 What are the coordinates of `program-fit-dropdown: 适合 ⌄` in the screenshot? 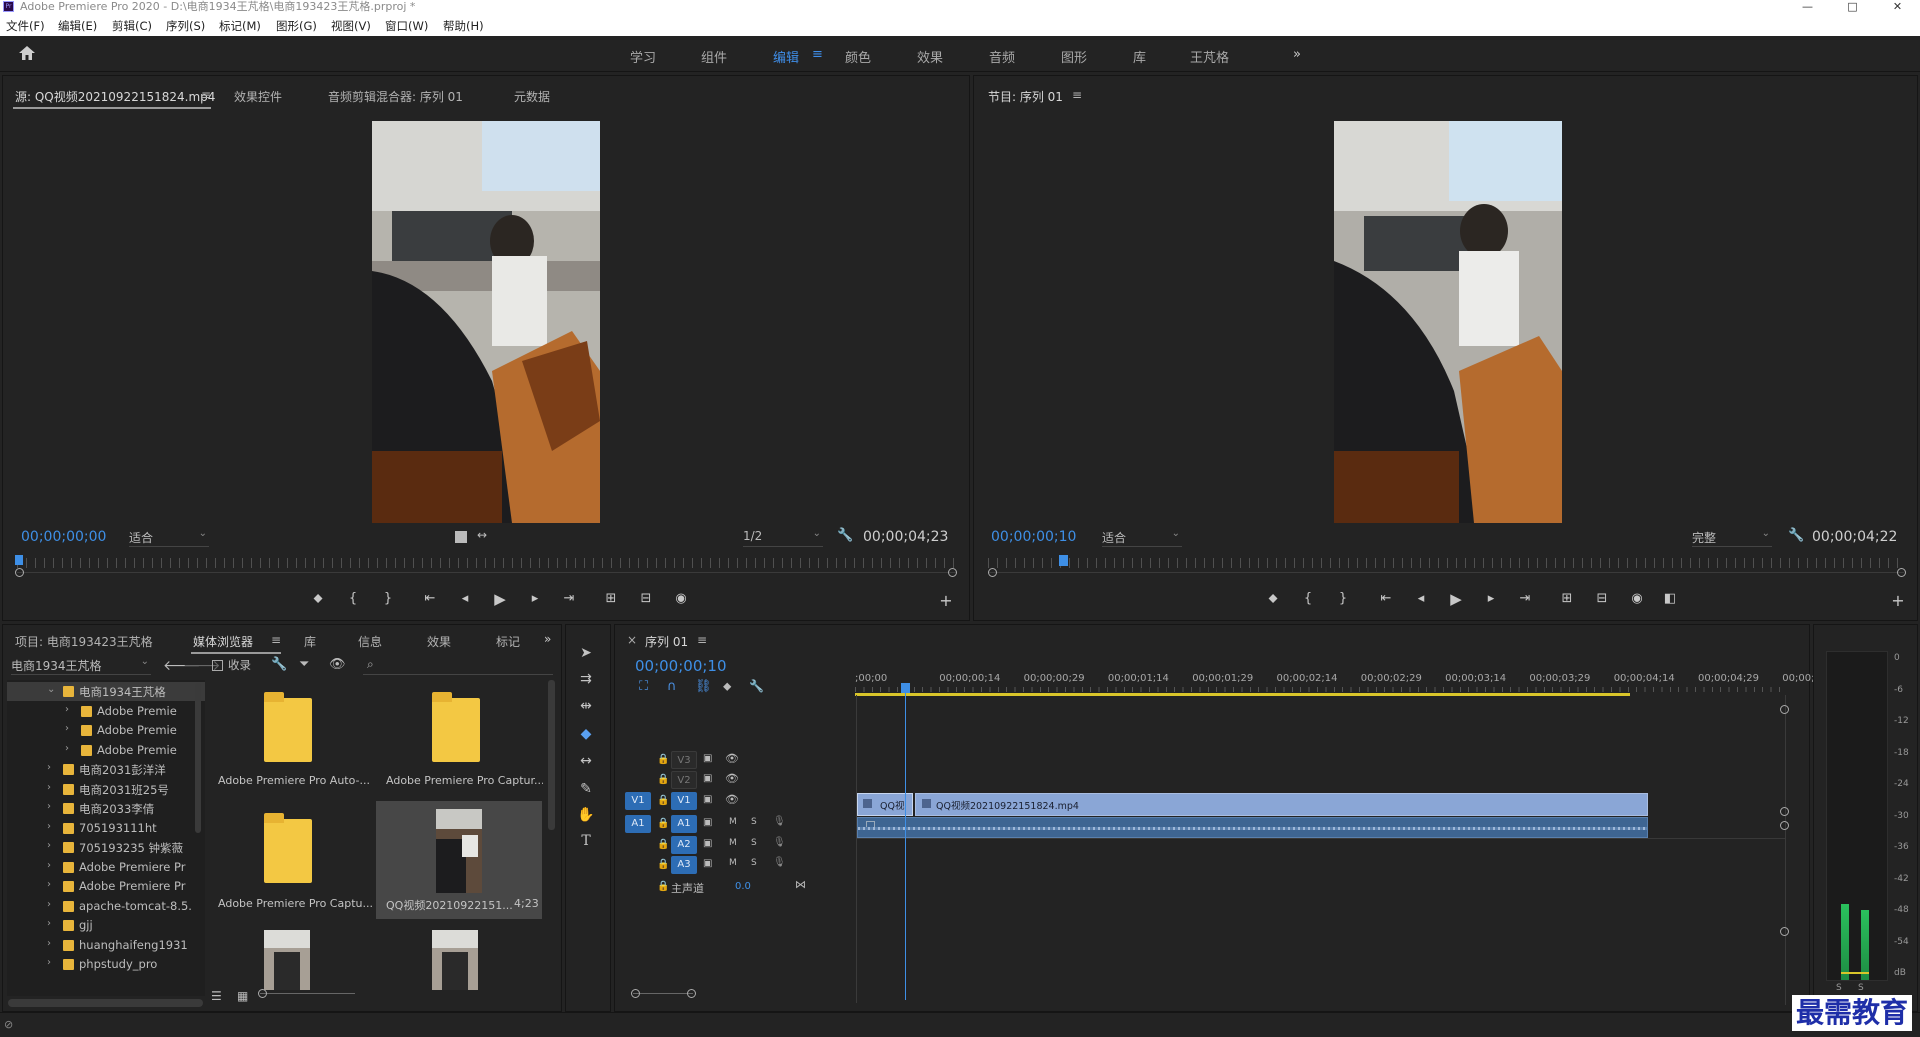 It's located at (1142, 537).